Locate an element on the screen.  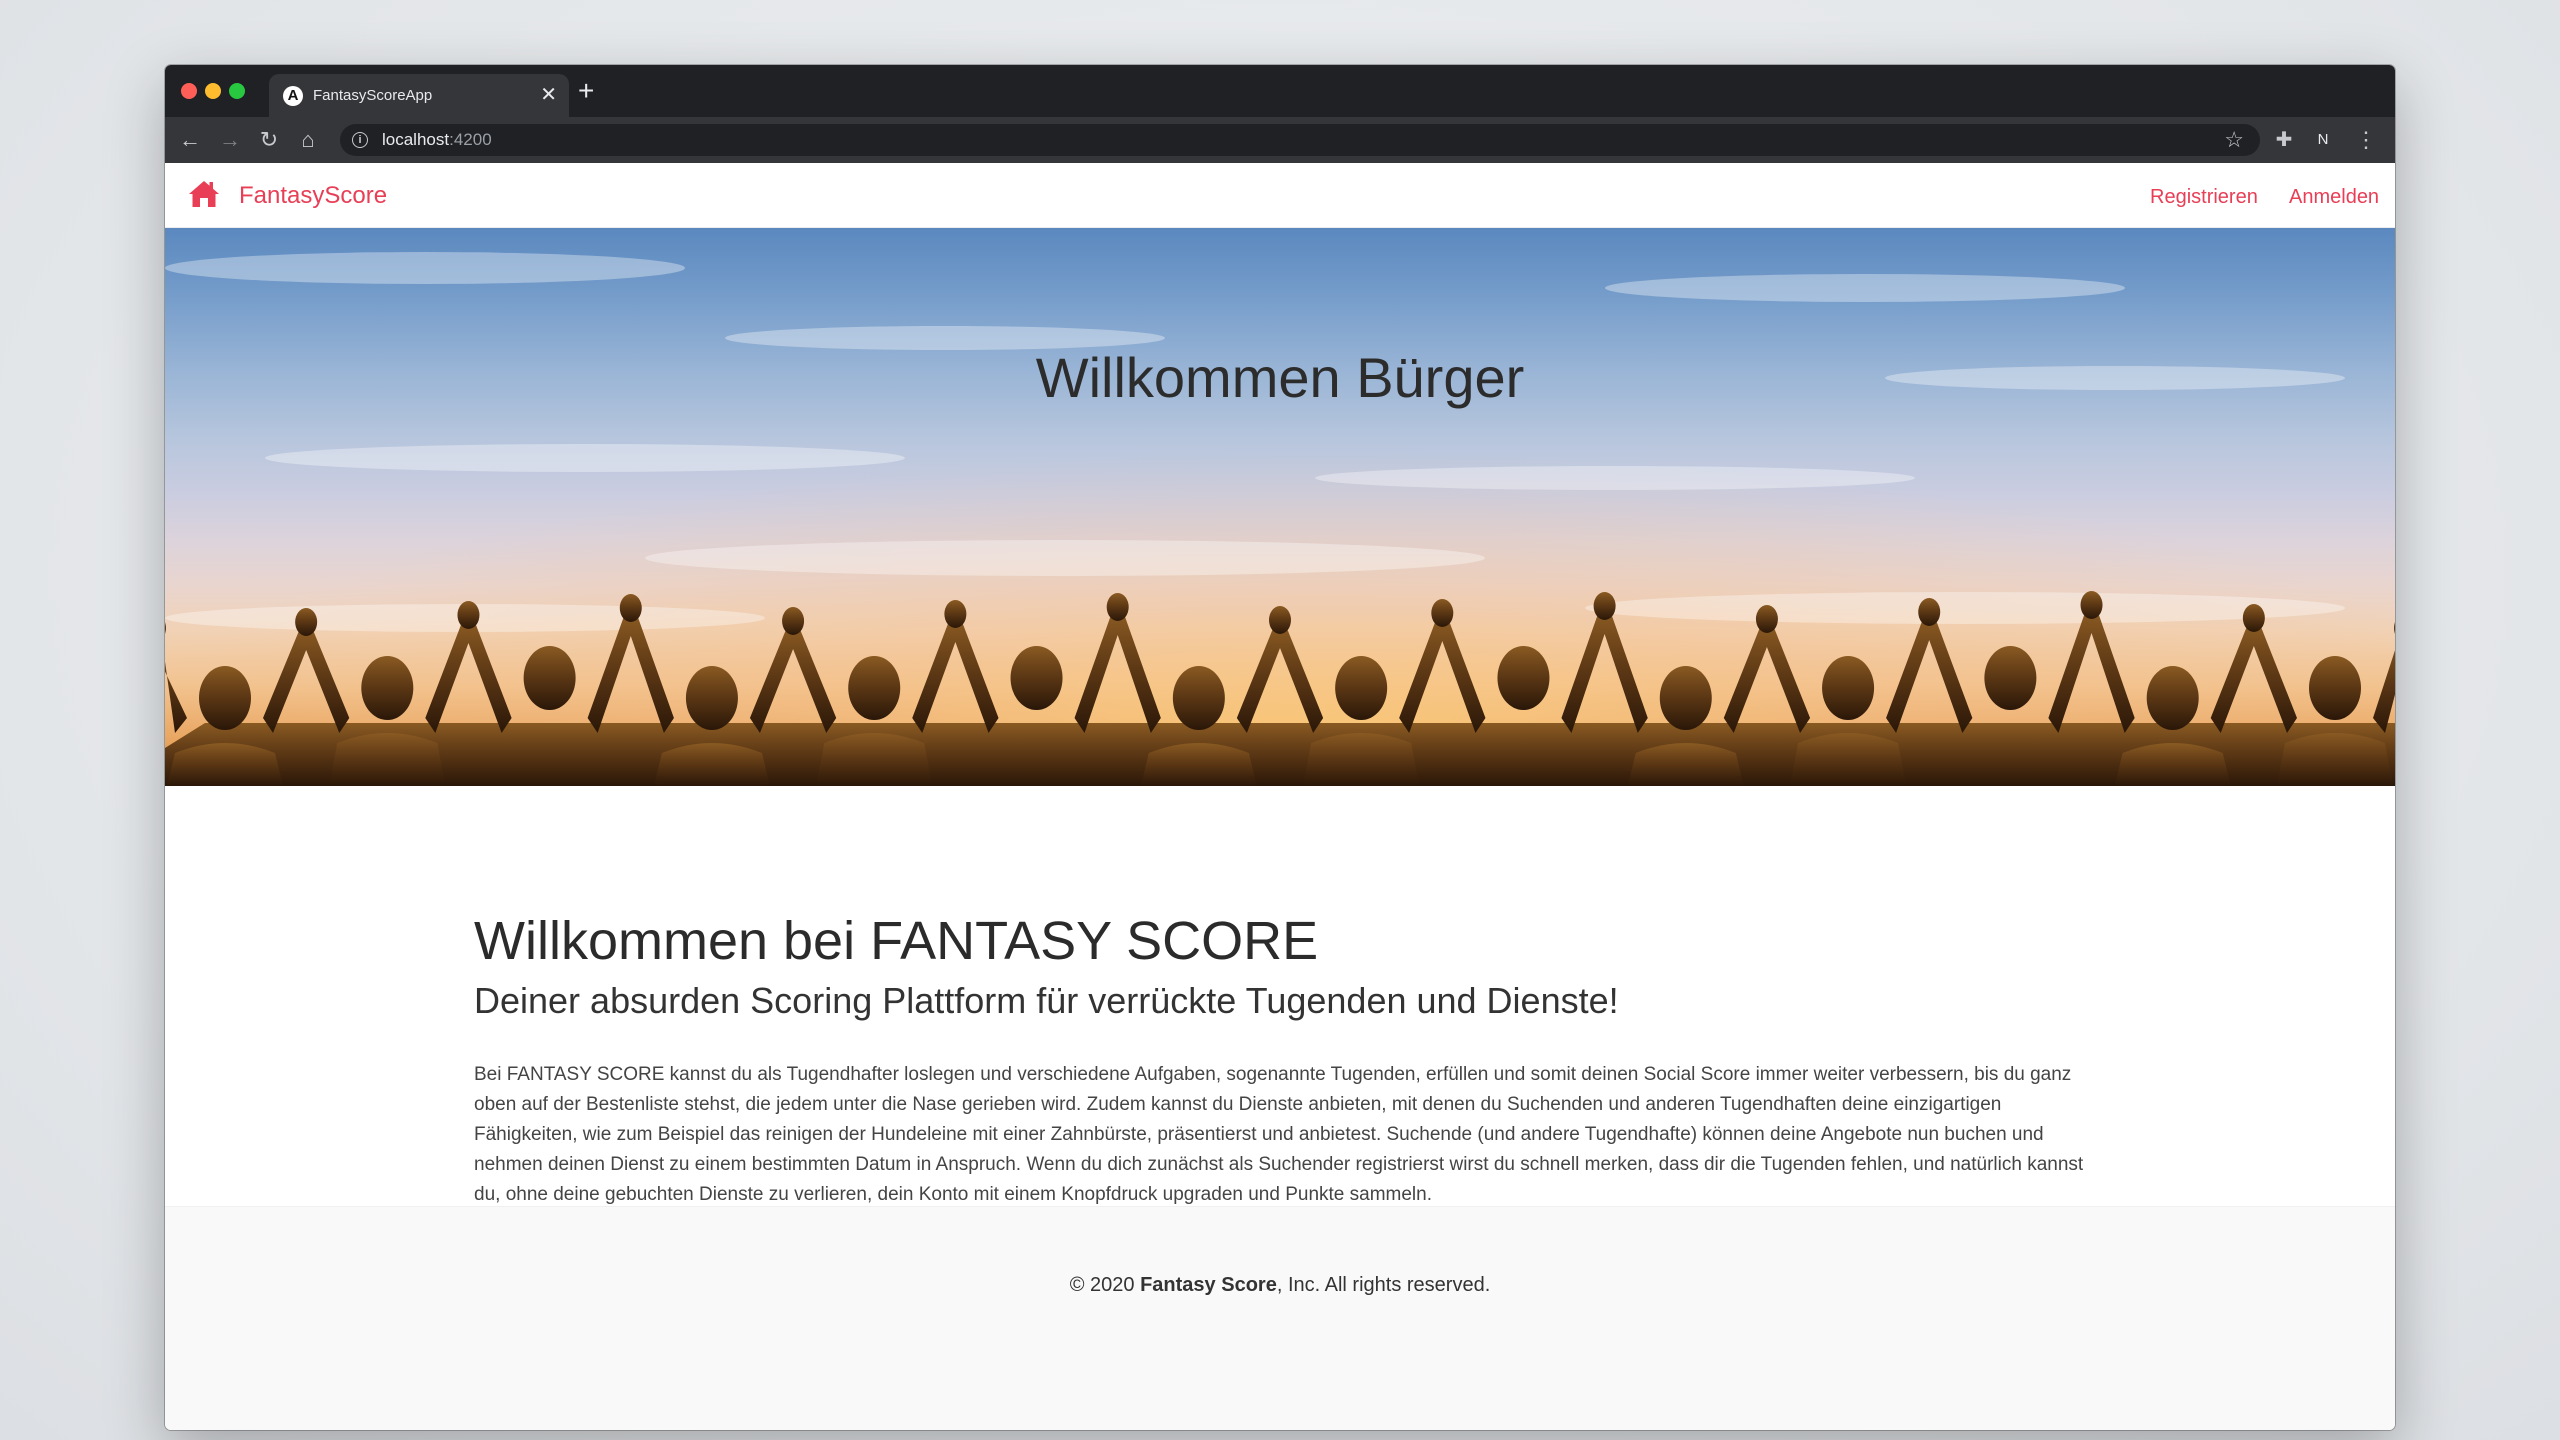
login-link: Anmelden is located at coordinates (2334, 197).